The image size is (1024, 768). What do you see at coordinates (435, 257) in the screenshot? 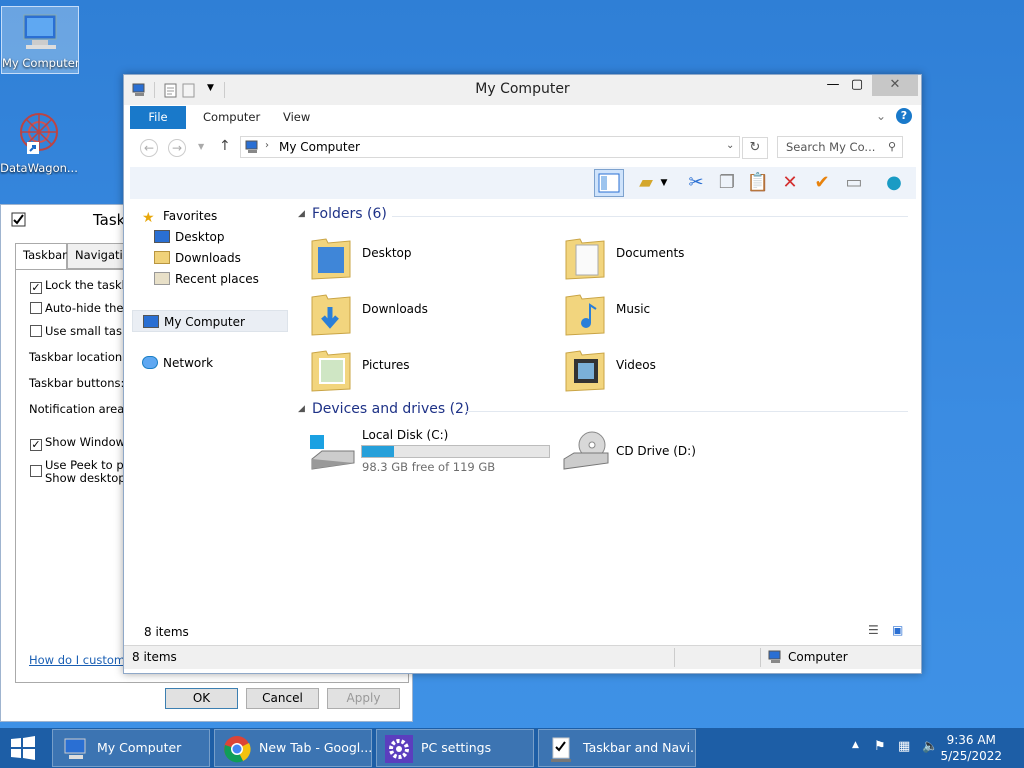
I see `folder-desktop: Desktop` at bounding box center [435, 257].